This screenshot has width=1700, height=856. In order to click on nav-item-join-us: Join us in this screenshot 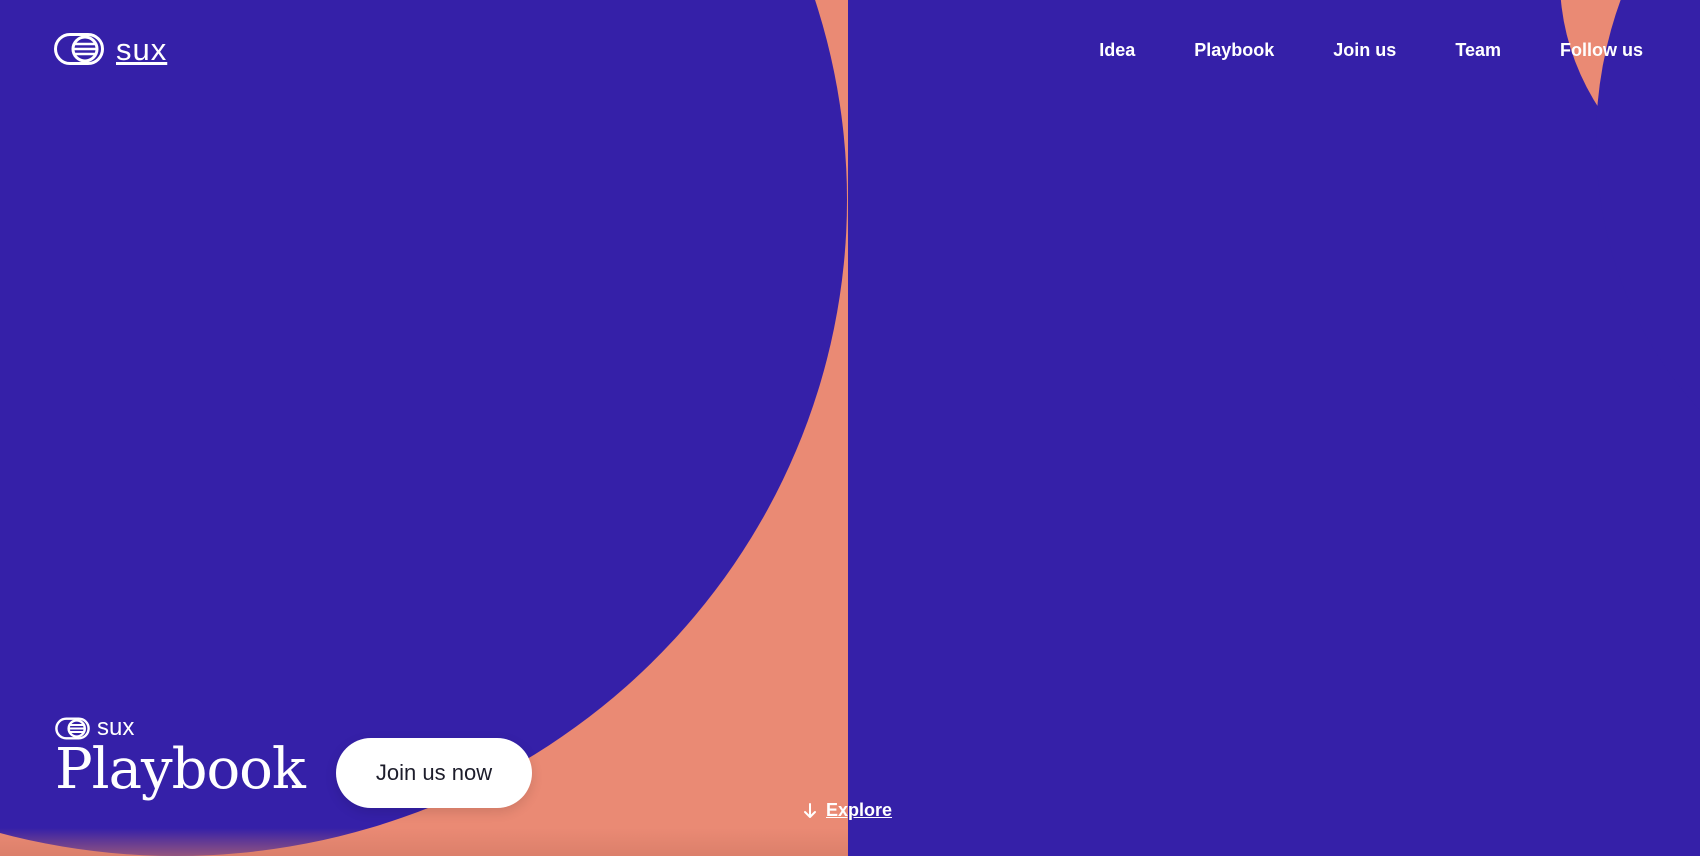, I will do `click(1364, 50)`.